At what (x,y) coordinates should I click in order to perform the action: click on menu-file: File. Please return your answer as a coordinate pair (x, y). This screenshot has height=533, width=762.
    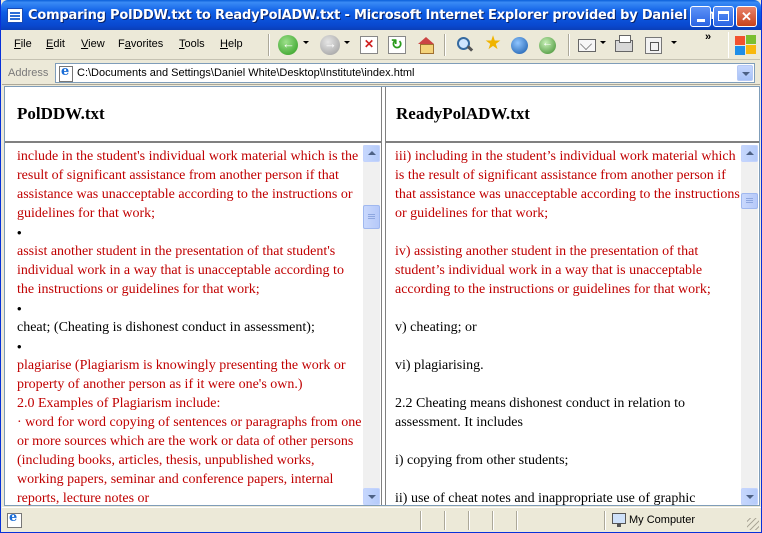
    Looking at the image, I should click on (23, 46).